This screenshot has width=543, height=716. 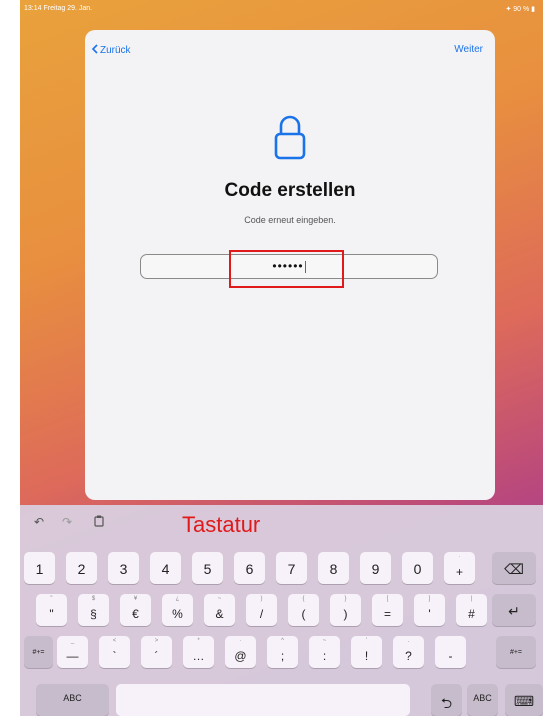 What do you see at coordinates (281, 520) in the screenshot?
I see `keyboard-toolbar: ↶ ↷` at bounding box center [281, 520].